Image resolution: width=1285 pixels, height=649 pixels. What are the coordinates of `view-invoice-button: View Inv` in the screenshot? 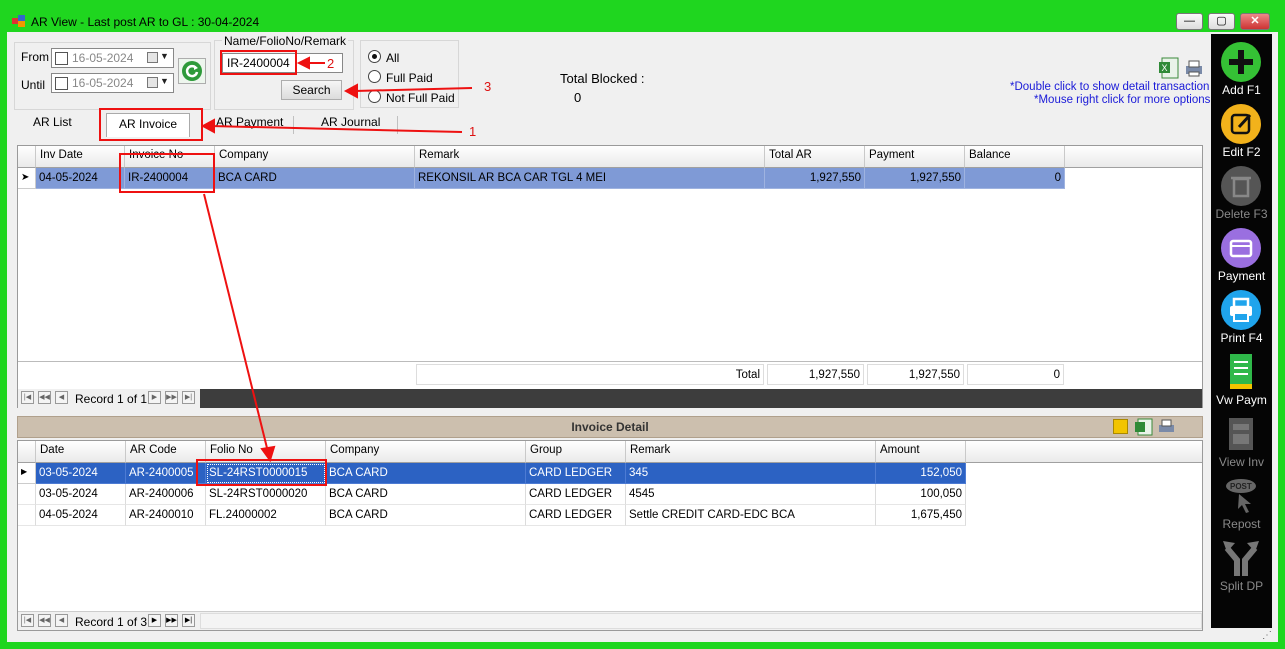 It's located at (1241, 441).